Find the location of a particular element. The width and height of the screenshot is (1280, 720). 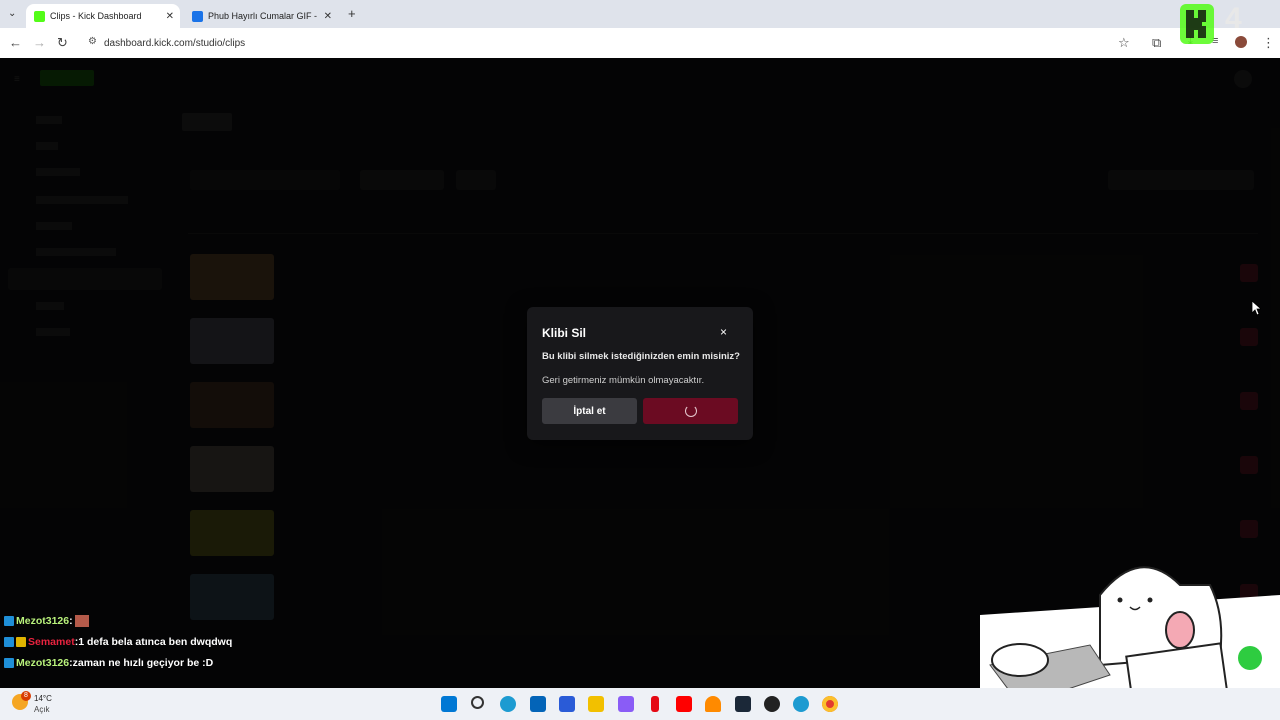

cloud-app-icon is located at coordinates (713, 704).